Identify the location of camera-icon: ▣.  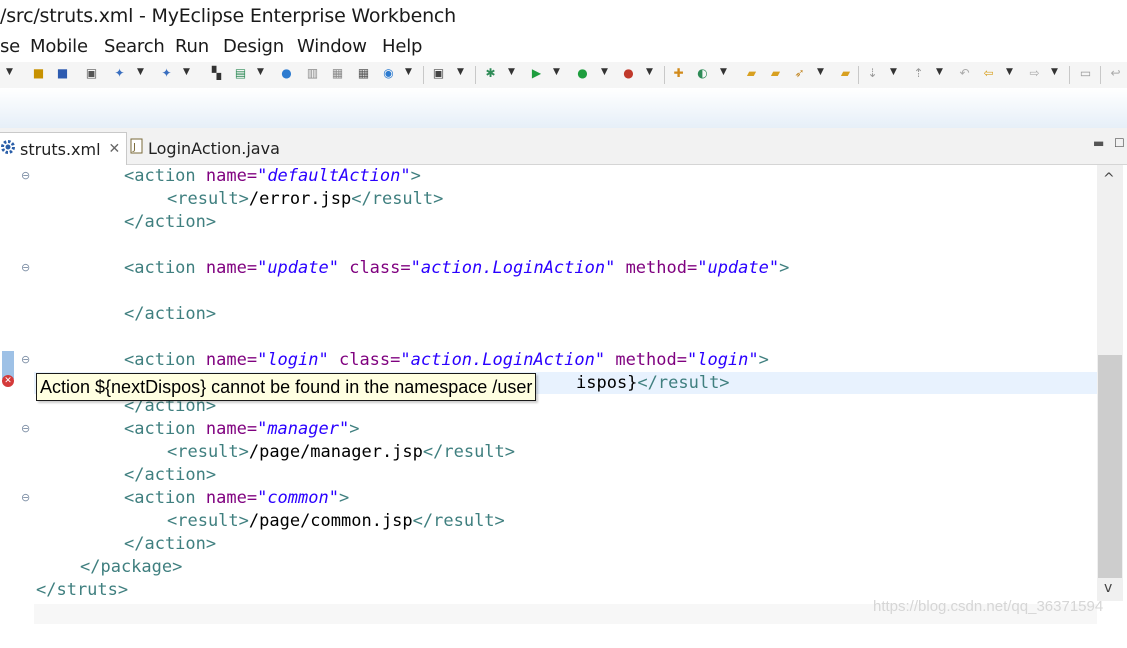
(438, 73).